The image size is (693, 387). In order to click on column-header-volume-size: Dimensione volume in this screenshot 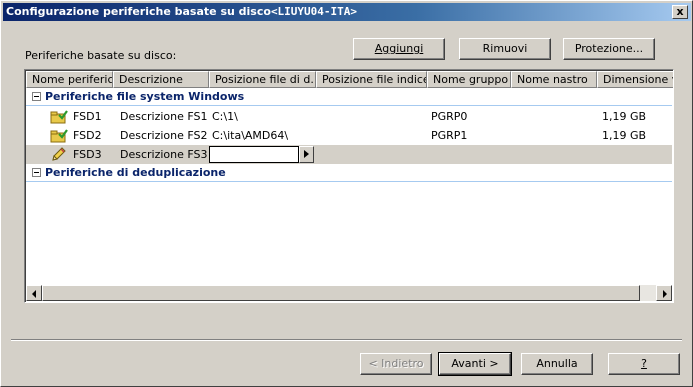, I will do `click(635, 79)`.